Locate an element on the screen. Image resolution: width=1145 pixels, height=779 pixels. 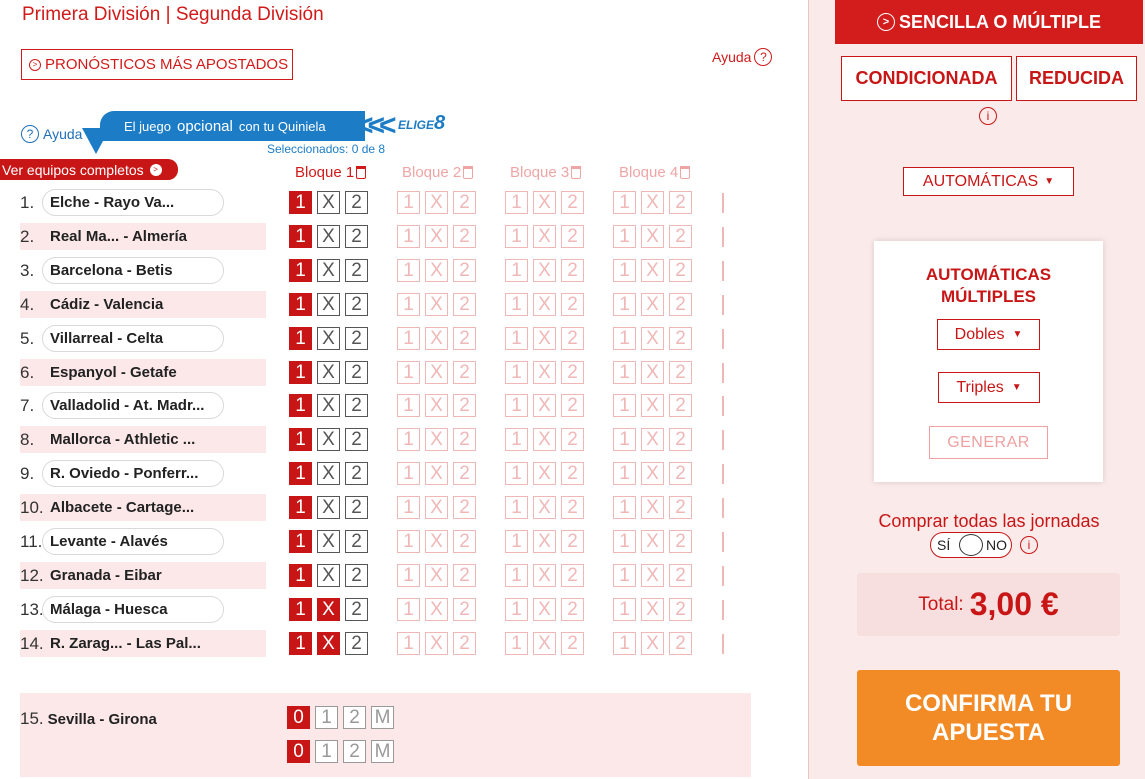
pleno-home-option-0: 0 is located at coordinates (298, 717).